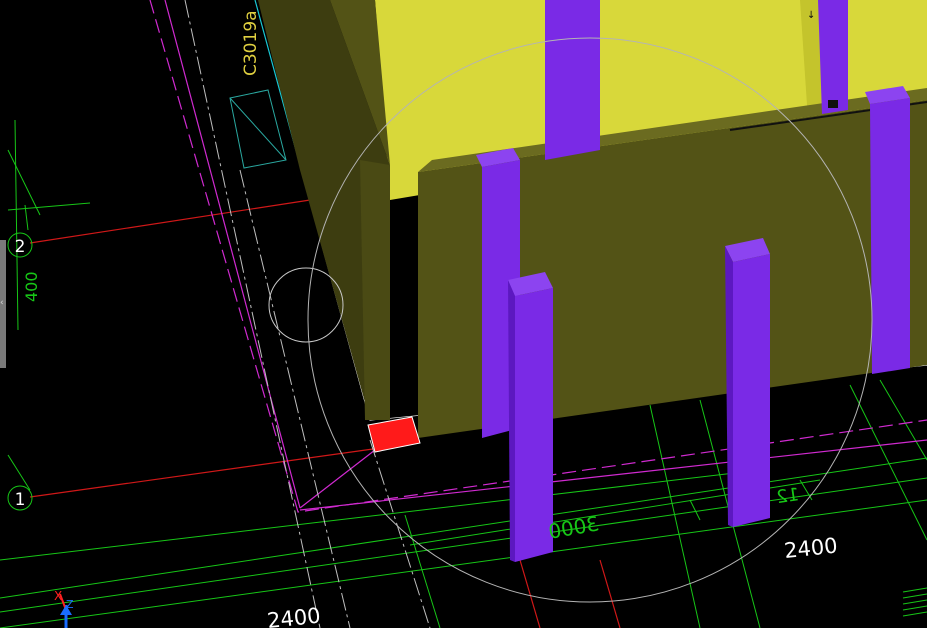 This screenshot has width=927, height=628. Describe the element at coordinates (914, 602) in the screenshot. I see `hatch-marker` at that location.